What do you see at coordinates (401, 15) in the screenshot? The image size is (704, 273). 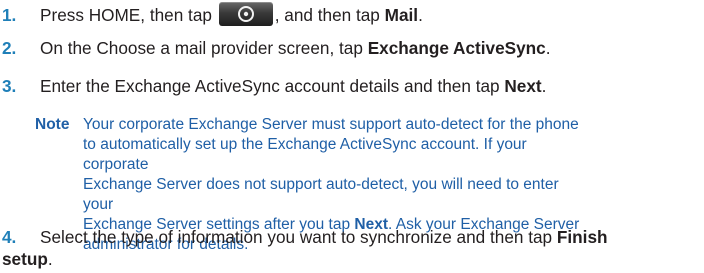 I see `step-emphasis: Mail` at bounding box center [401, 15].